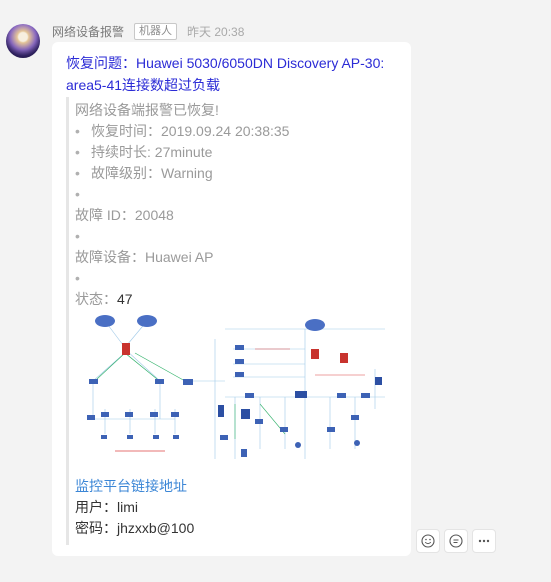  What do you see at coordinates (125, 299) in the screenshot?
I see `status-value: 47` at bounding box center [125, 299].